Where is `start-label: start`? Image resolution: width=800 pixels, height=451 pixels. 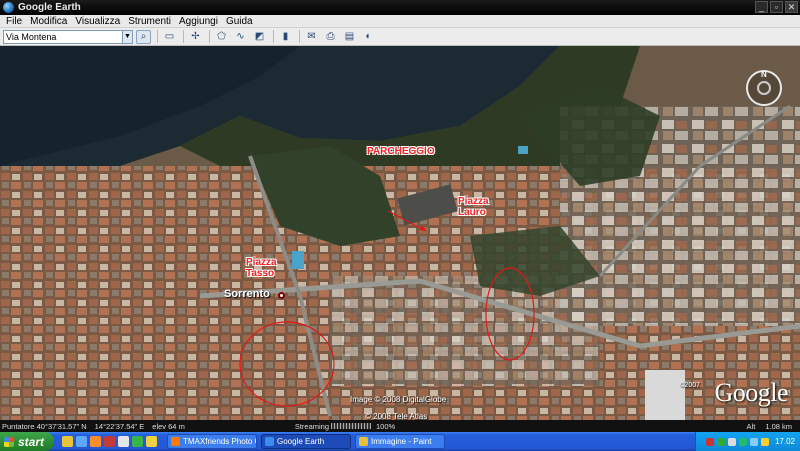
start-label: start is located at coordinates (31, 441).